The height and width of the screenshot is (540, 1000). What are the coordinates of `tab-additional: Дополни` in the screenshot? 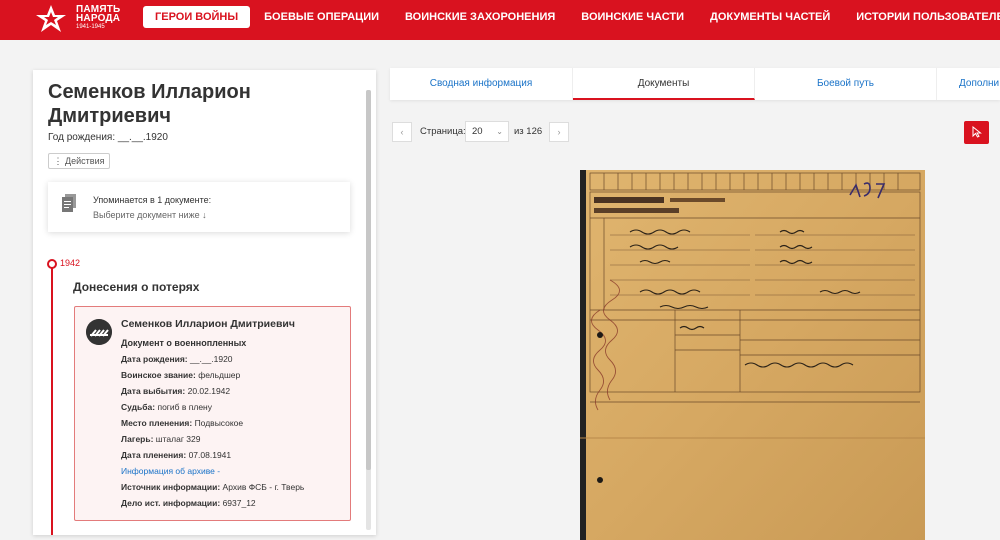 It's located at (968, 84).